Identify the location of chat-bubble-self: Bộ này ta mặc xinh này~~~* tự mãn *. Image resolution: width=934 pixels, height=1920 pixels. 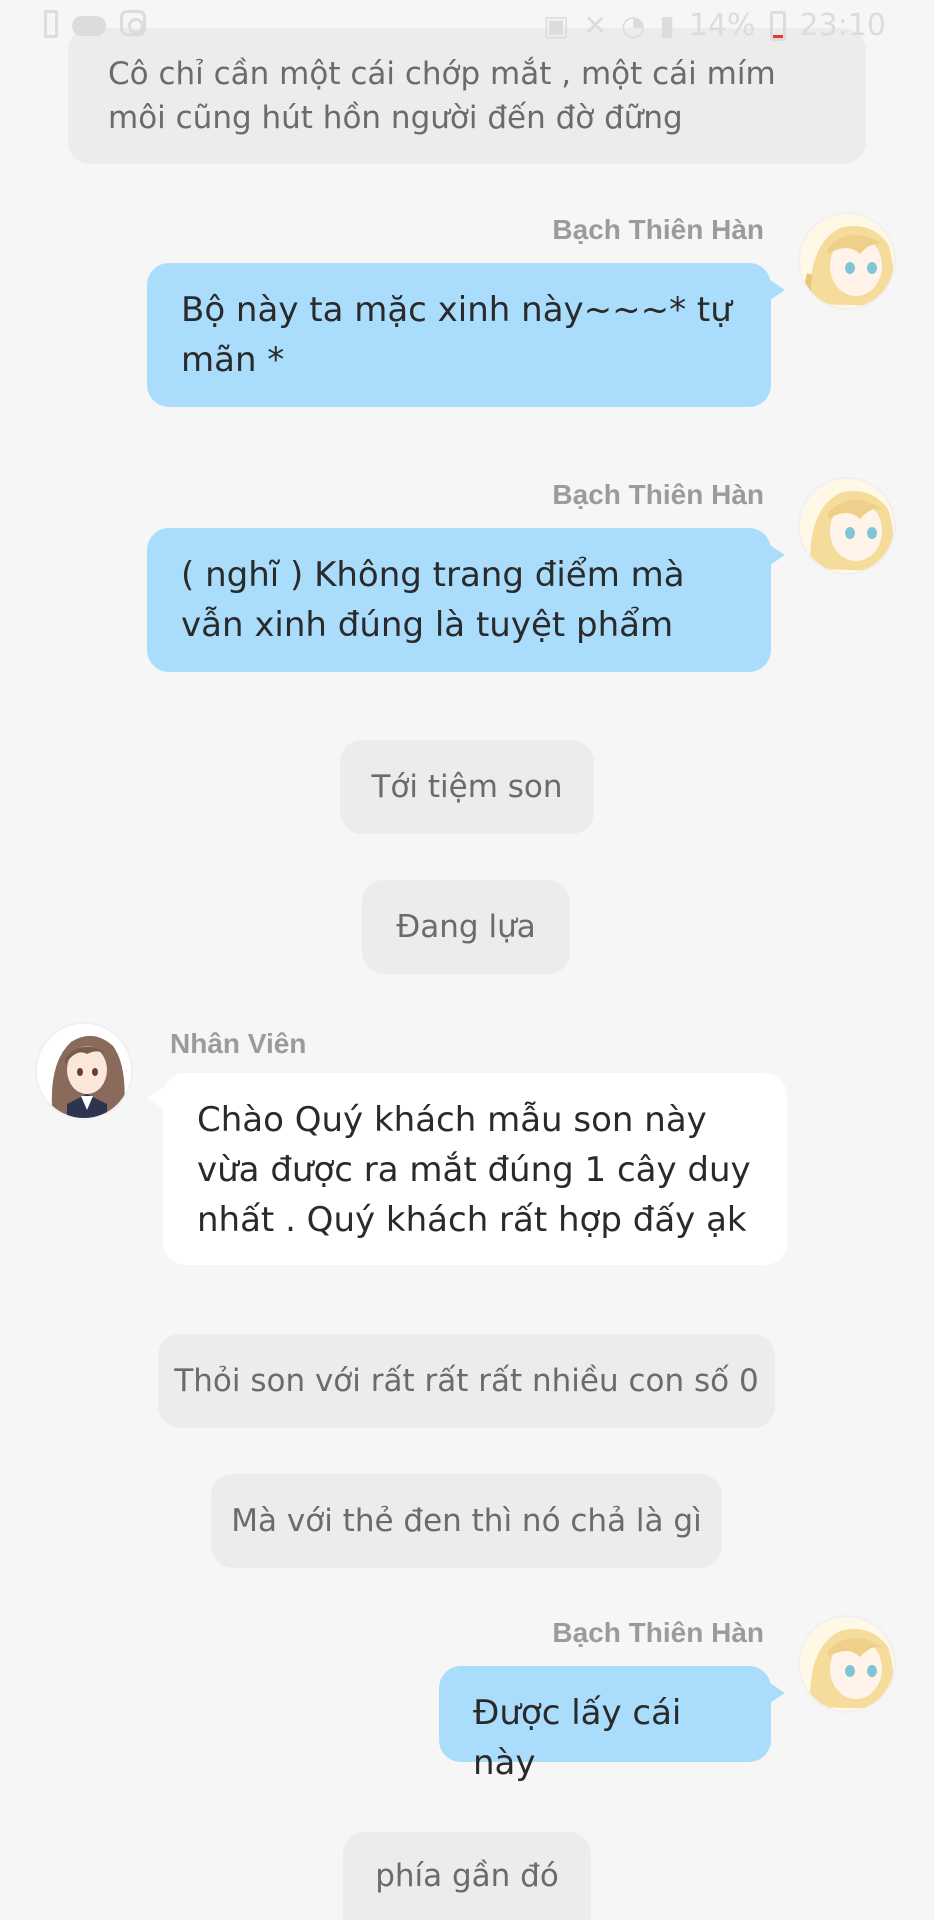
(459, 335).